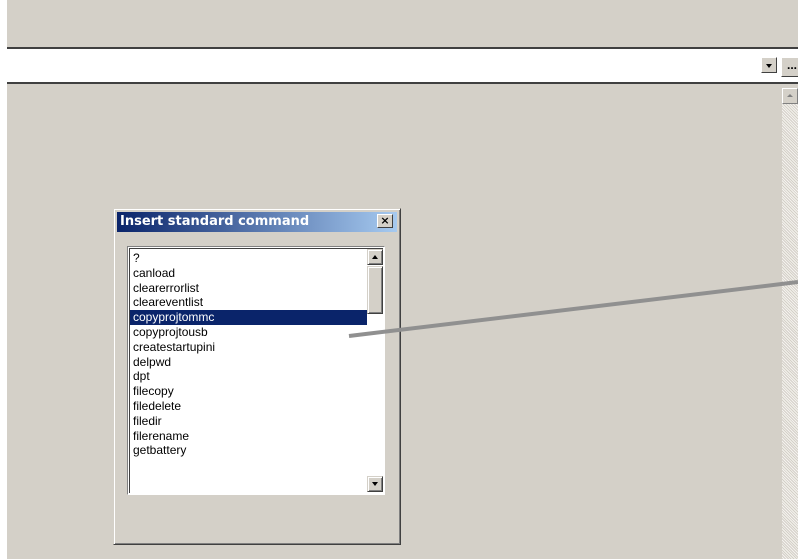 The height and width of the screenshot is (559, 798). I want to click on connector-line, so click(573, 309).